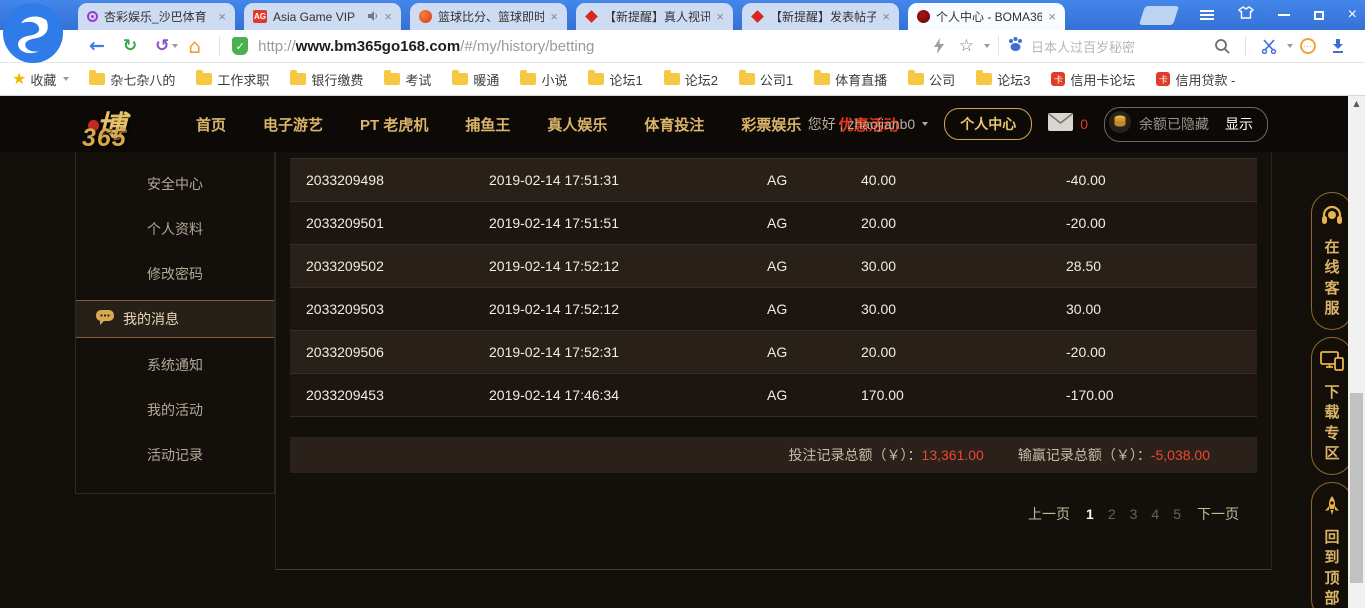  Describe the element at coordinates (175, 183) in the screenshot. I see `sidebar-item: 安全中心` at that location.